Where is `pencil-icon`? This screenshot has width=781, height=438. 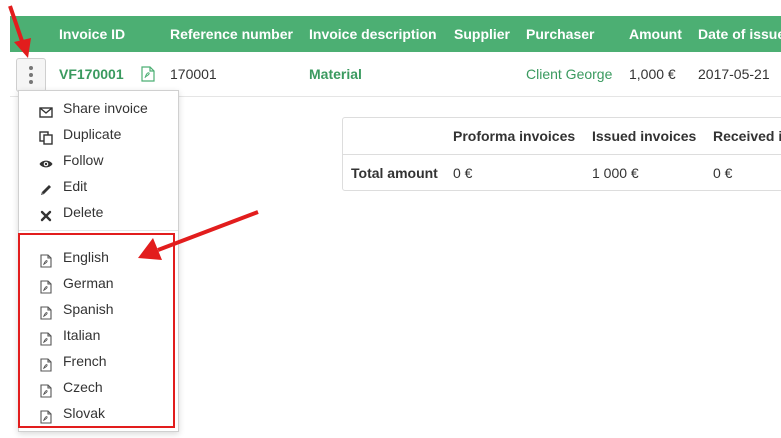
pencil-icon is located at coordinates (46, 187).